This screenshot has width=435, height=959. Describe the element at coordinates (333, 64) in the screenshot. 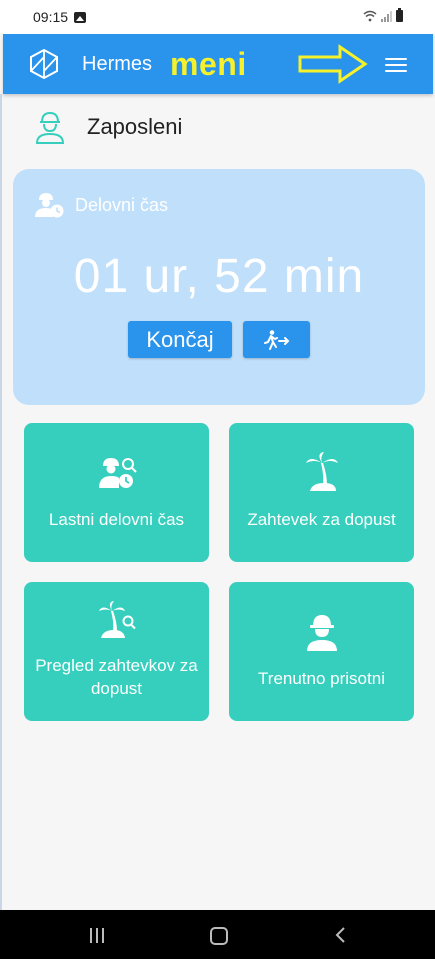

I see `arrow-right-annotation-icon` at that location.